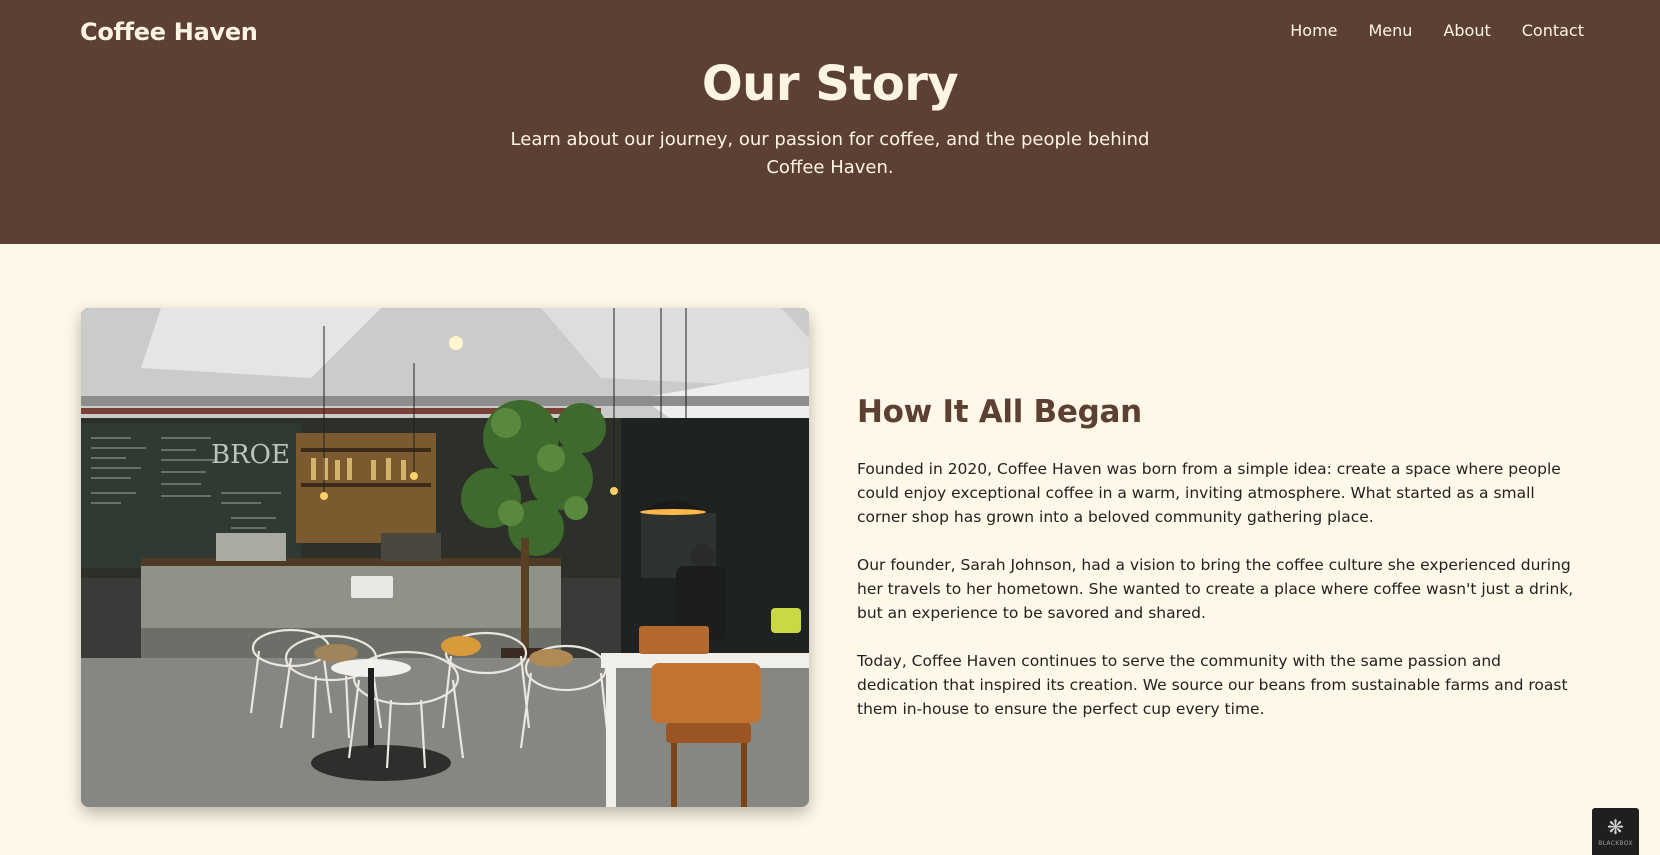 This screenshot has height=855, width=1660. I want to click on blackbox-logo-icon: ❋, so click(1615, 826).